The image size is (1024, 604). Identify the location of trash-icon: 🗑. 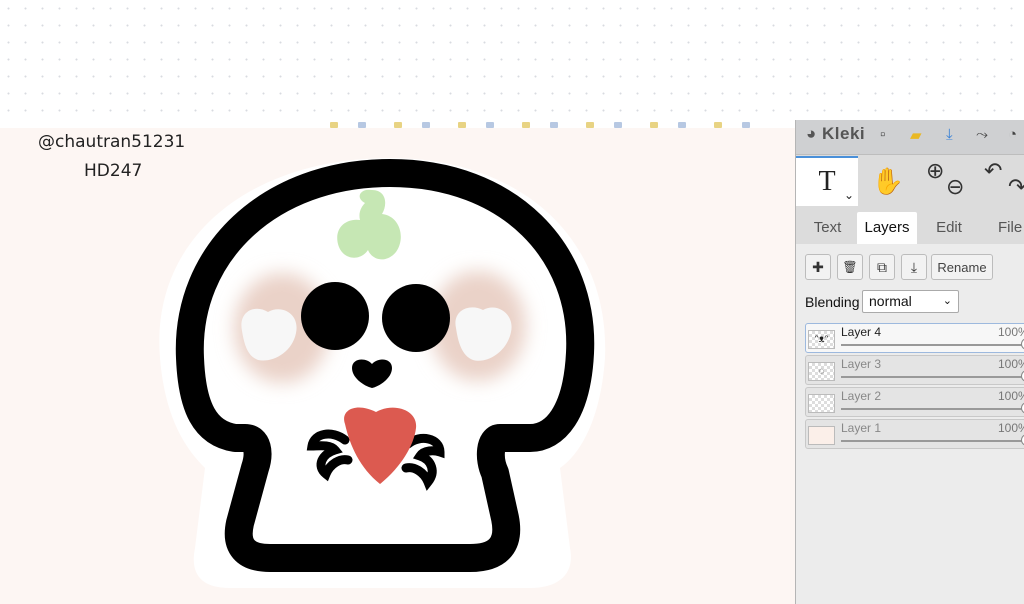
(850, 267).